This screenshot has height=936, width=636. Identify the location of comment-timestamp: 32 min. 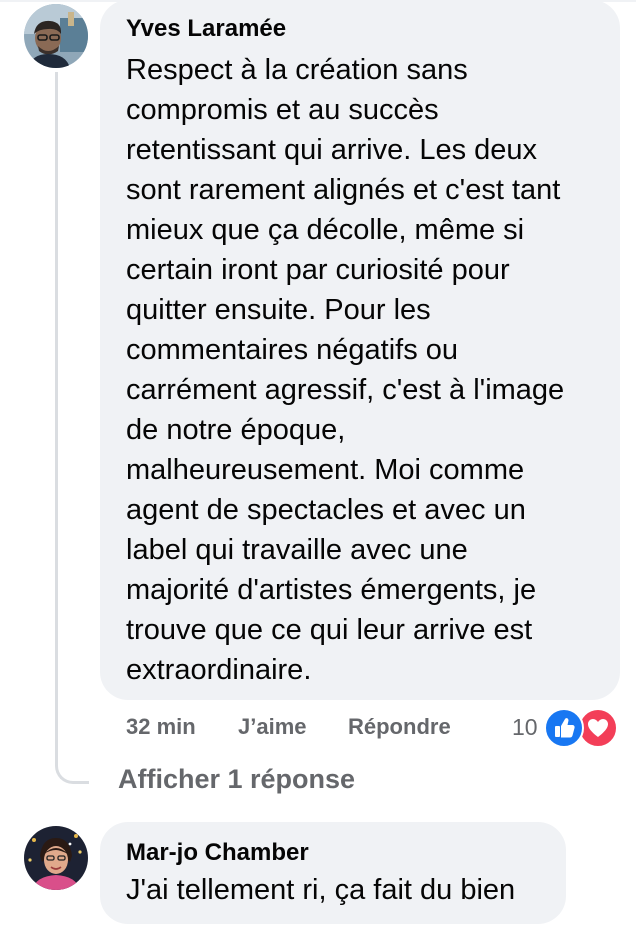
(161, 727).